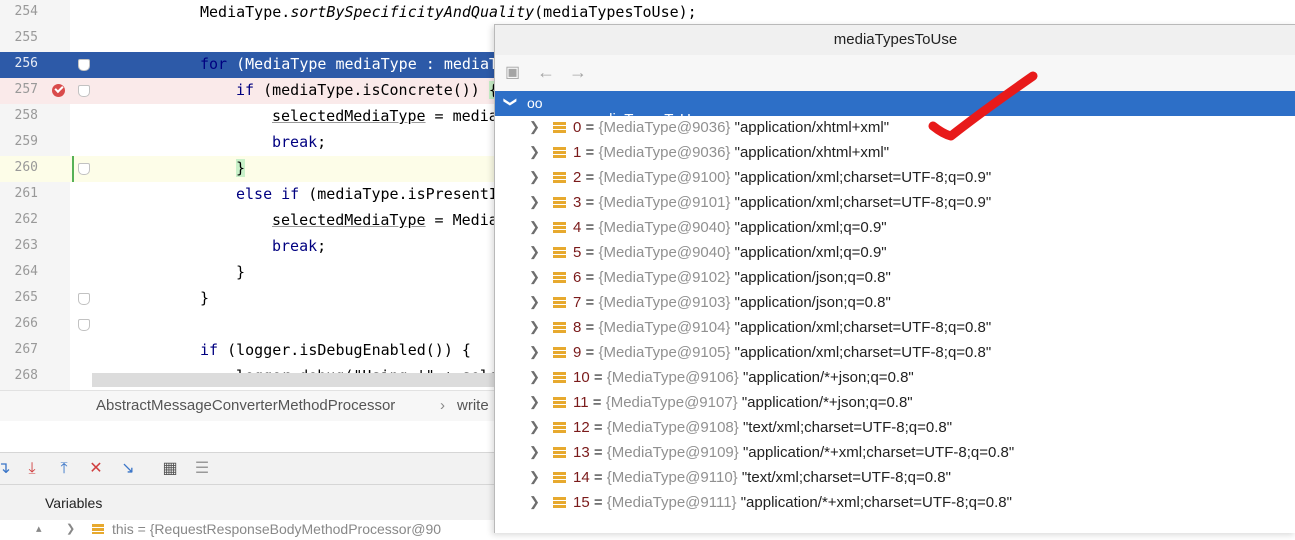 The width and height of the screenshot is (1295, 540). Describe the element at coordinates (23, 193) in the screenshot. I see `line-number: 261` at that location.